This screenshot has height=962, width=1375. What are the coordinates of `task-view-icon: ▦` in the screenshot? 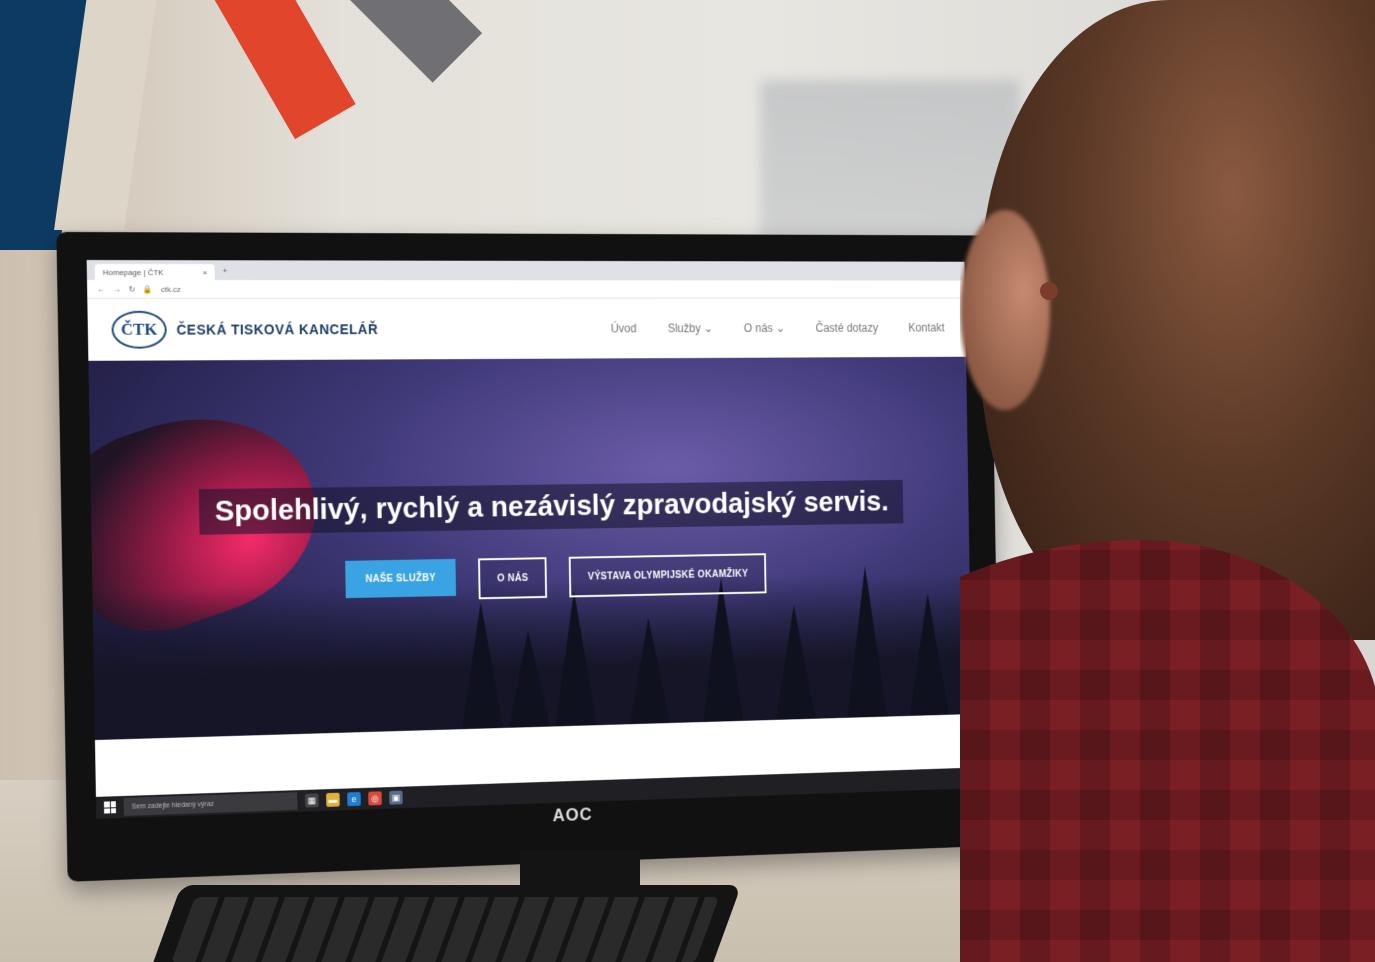 It's located at (311, 800).